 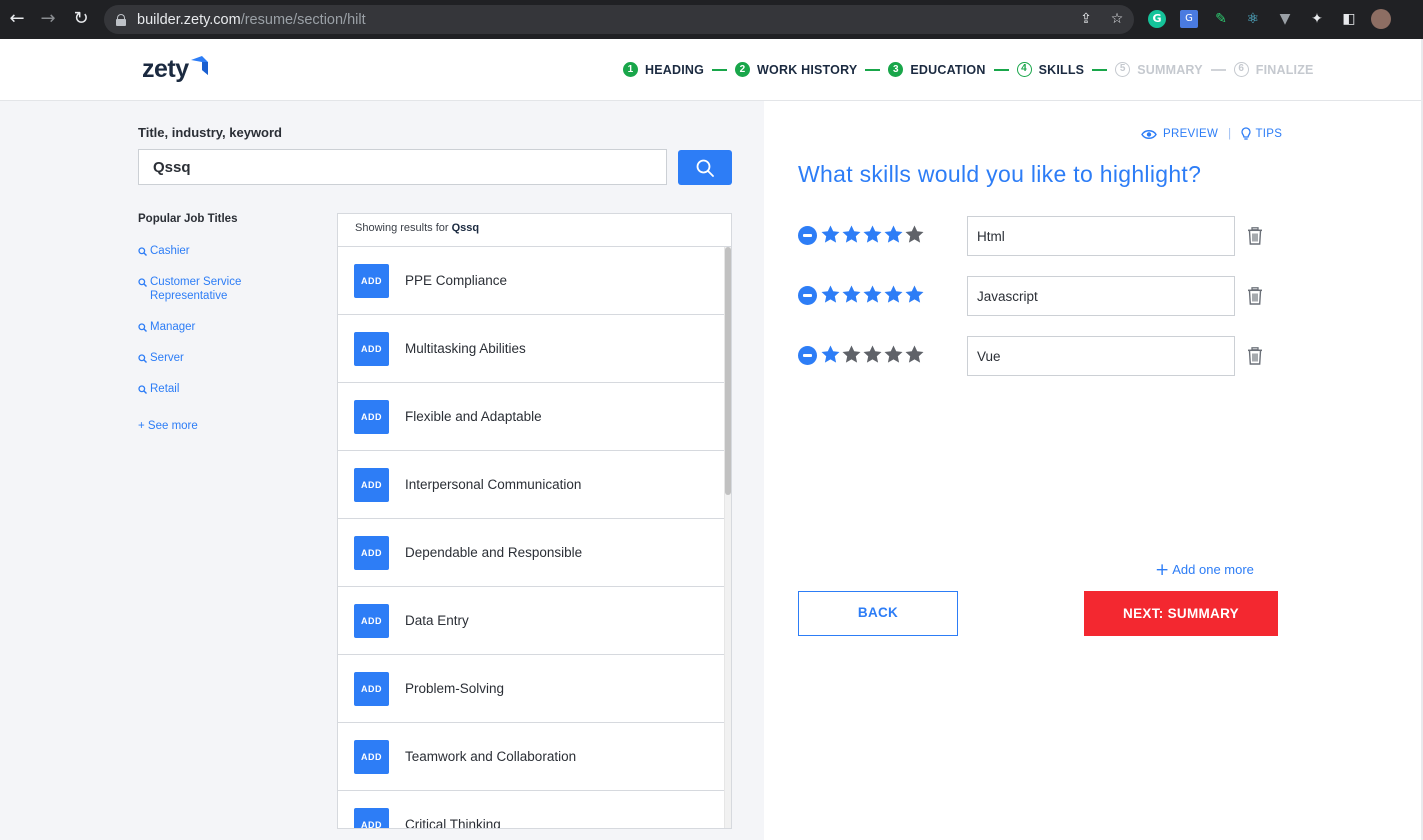 I want to click on scrollbar-thumb, so click(x=728, y=371).